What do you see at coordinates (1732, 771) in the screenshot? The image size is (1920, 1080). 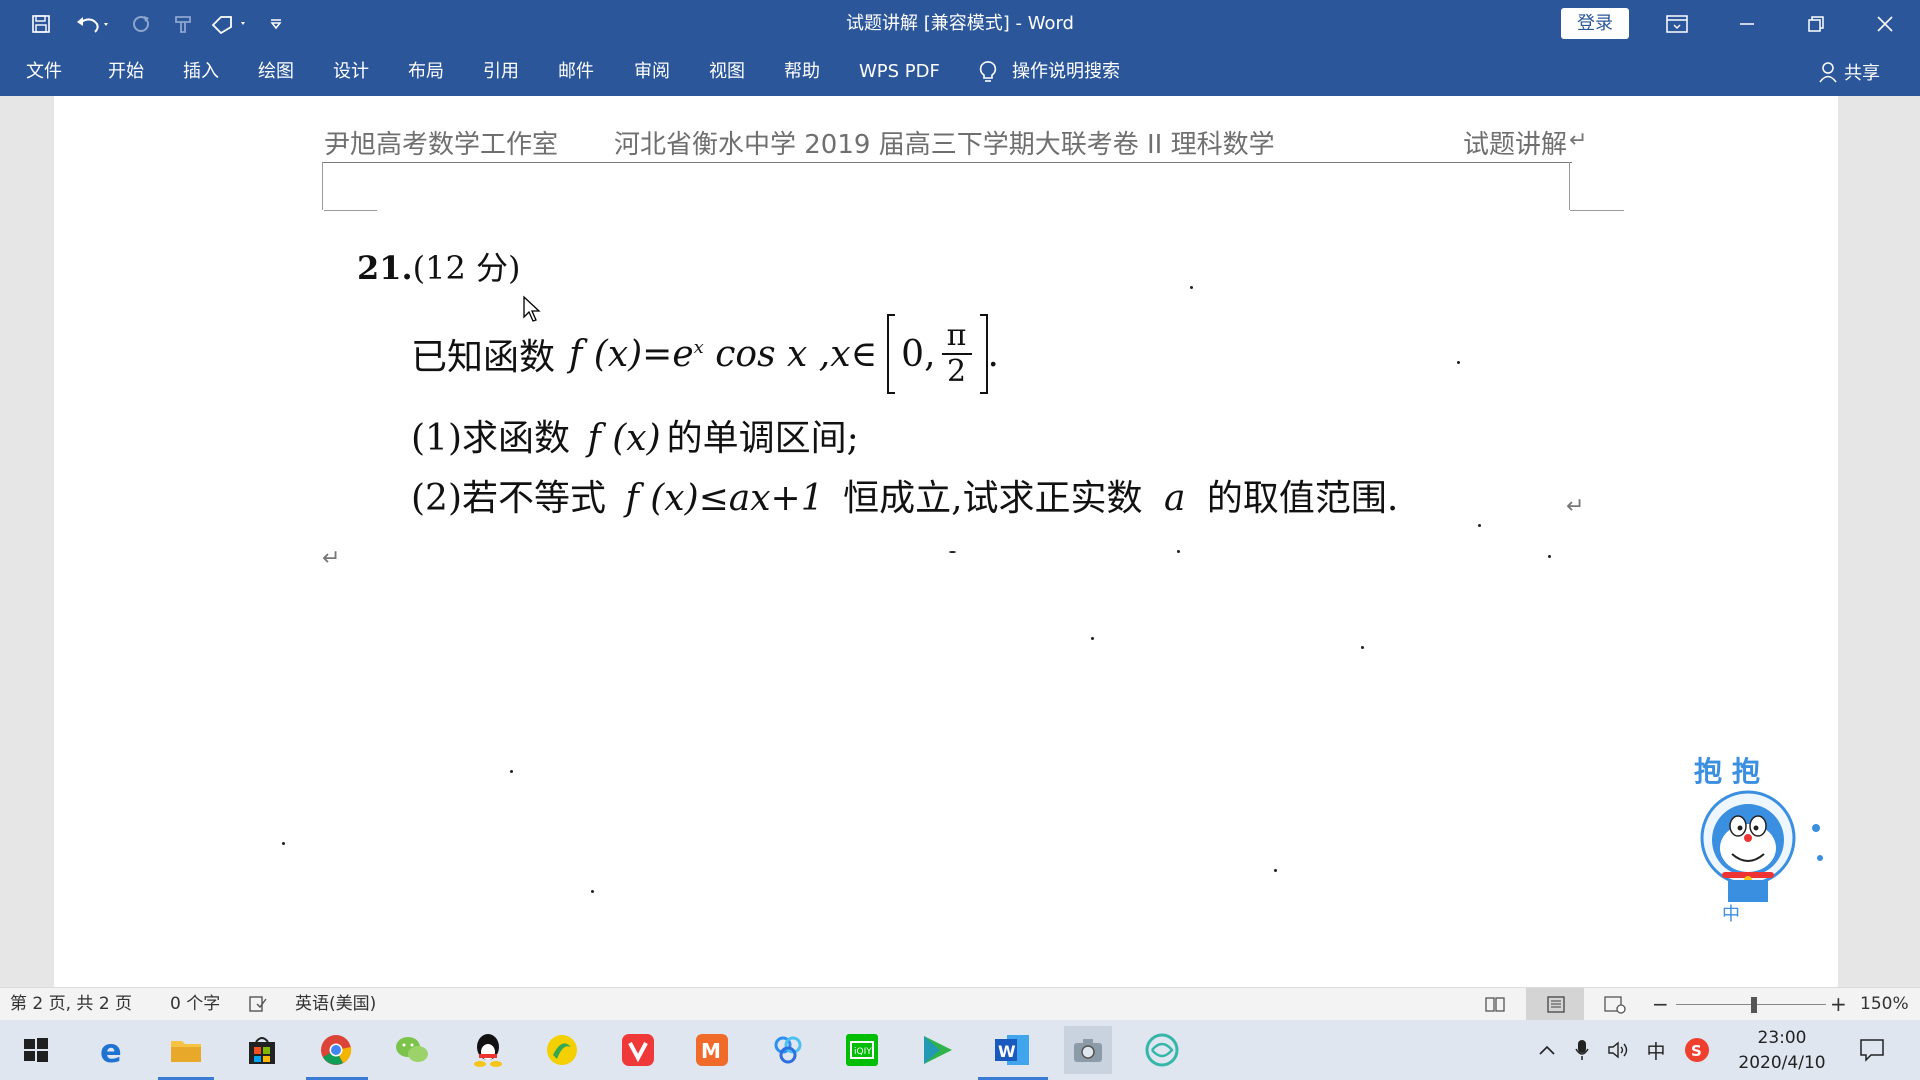 I see `sticker-top-text: 抱抱` at bounding box center [1732, 771].